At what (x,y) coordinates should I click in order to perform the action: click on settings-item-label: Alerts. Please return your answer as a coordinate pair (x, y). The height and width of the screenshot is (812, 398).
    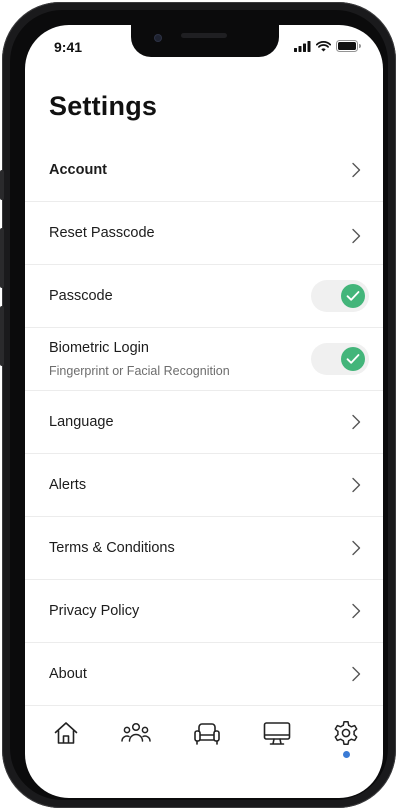
    Looking at the image, I should click on (68, 485).